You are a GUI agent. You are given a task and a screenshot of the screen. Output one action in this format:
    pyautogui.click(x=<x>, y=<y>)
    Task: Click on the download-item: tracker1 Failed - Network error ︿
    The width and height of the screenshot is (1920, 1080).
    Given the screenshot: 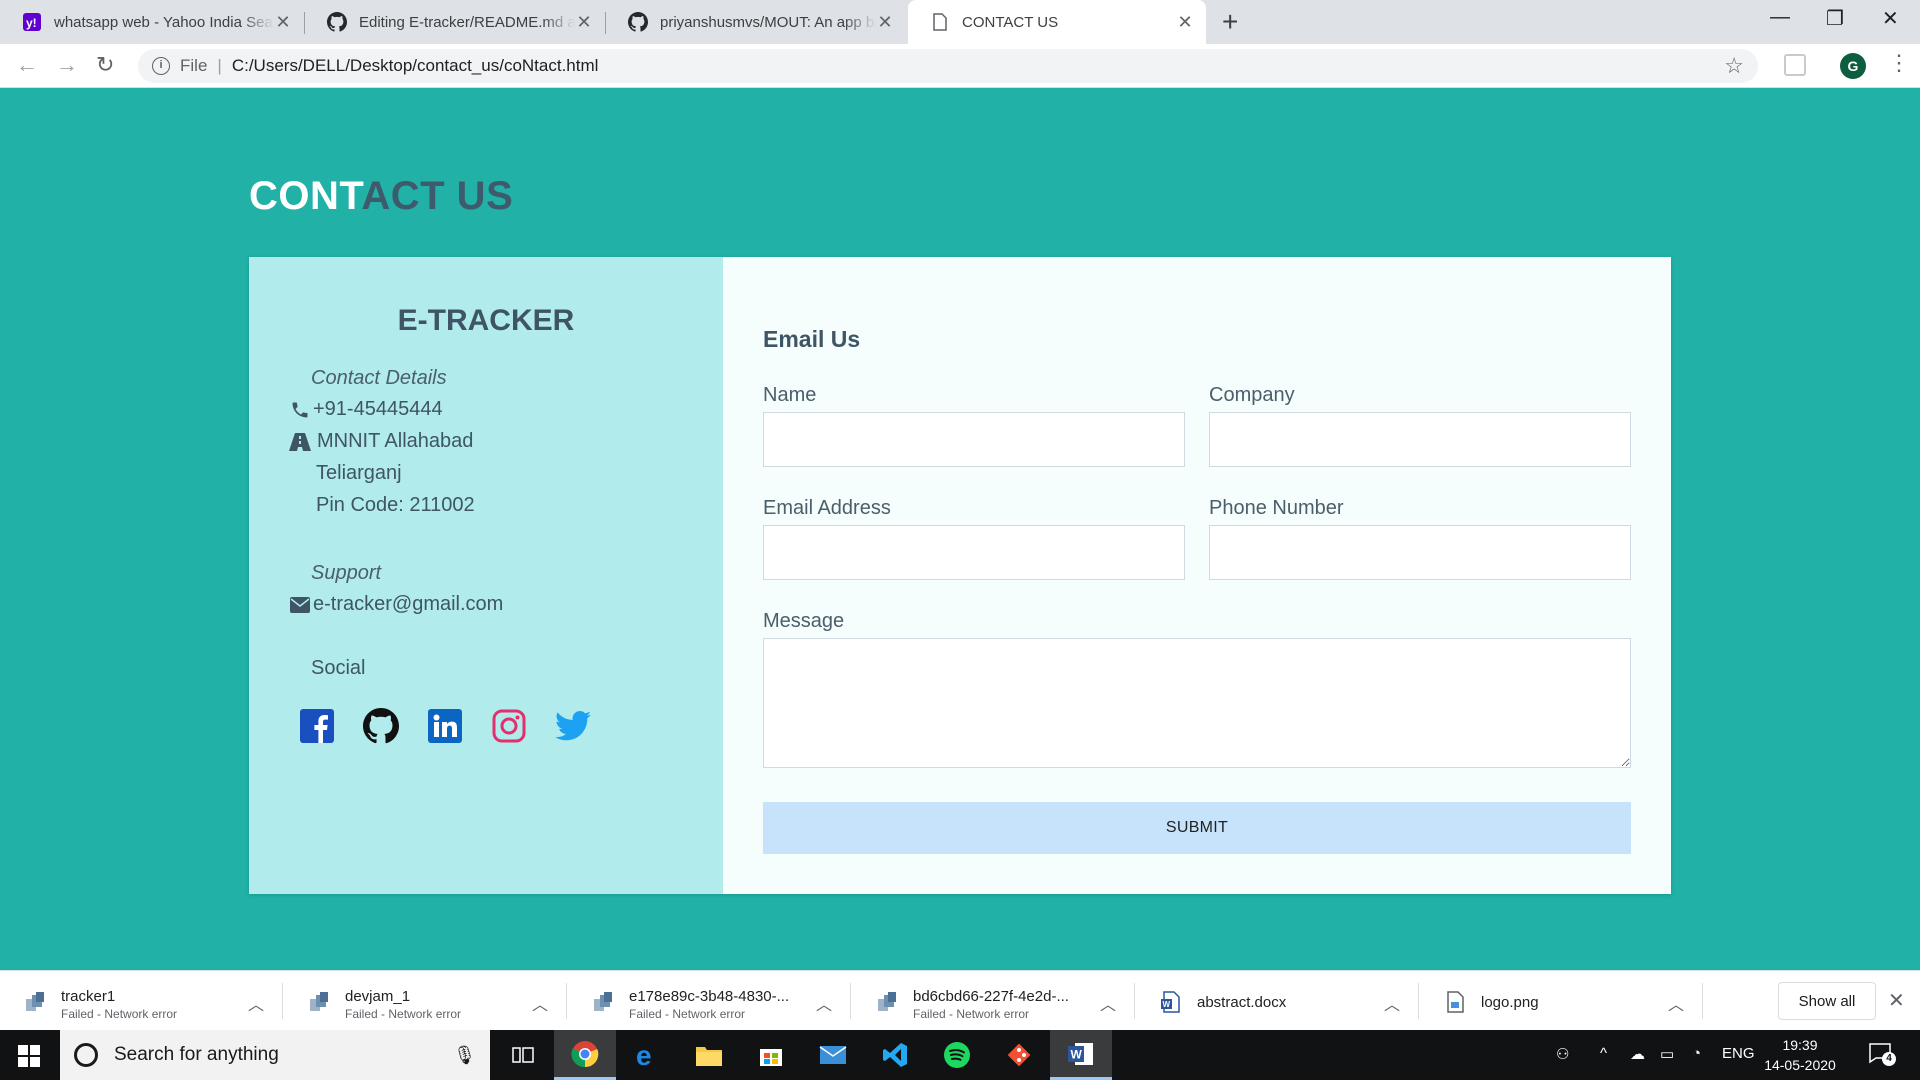 What is the action you would take?
    pyautogui.click(x=141, y=1001)
    